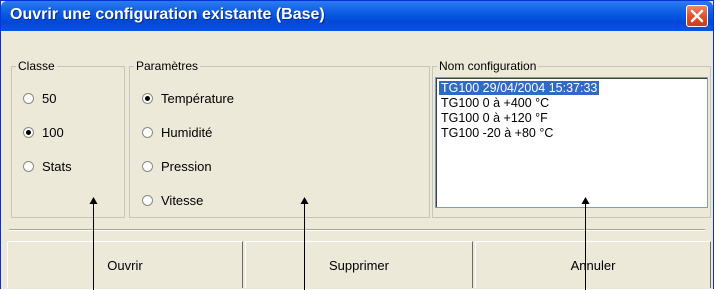  Describe the element at coordinates (93, 243) in the screenshot. I see `annotation-arrow-classe` at that location.